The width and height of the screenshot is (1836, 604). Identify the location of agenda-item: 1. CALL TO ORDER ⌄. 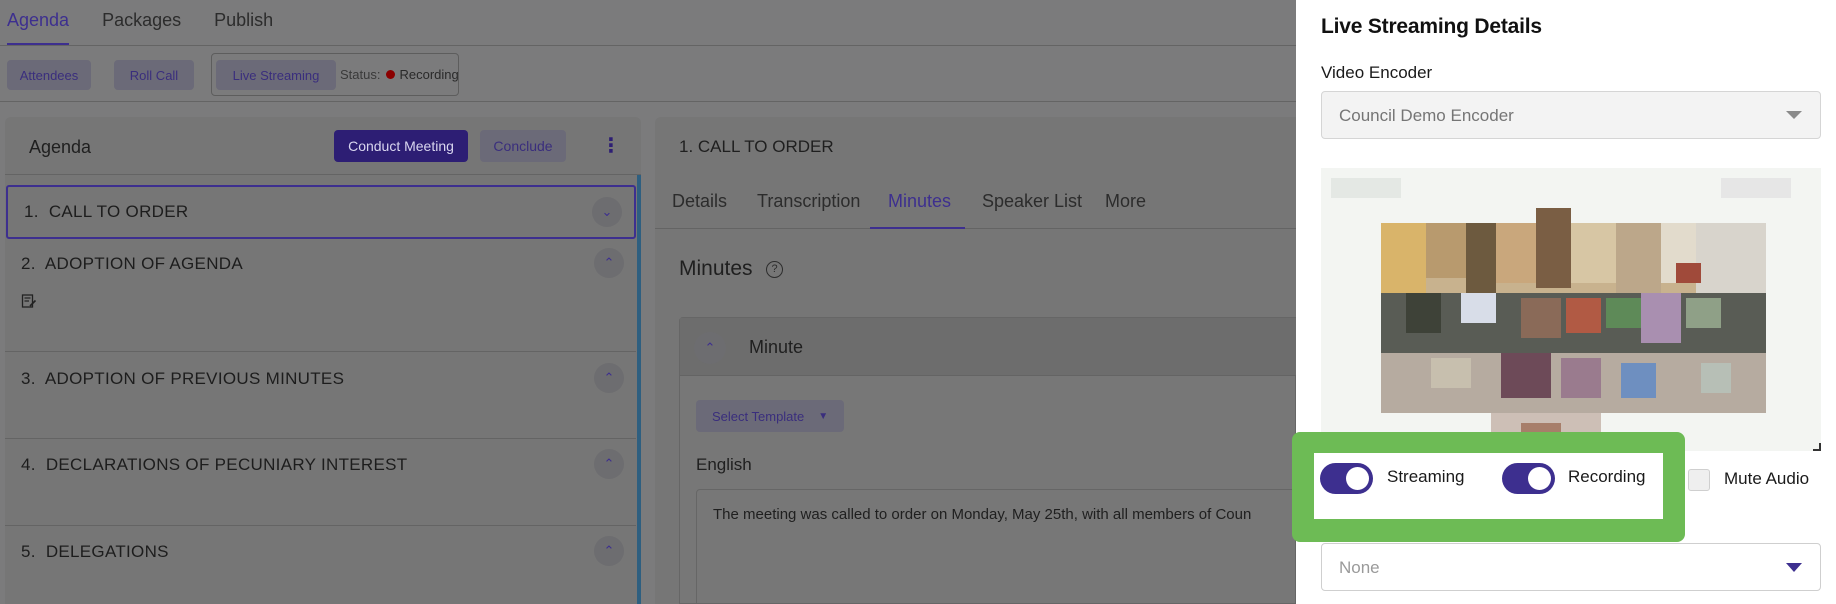
(321, 212).